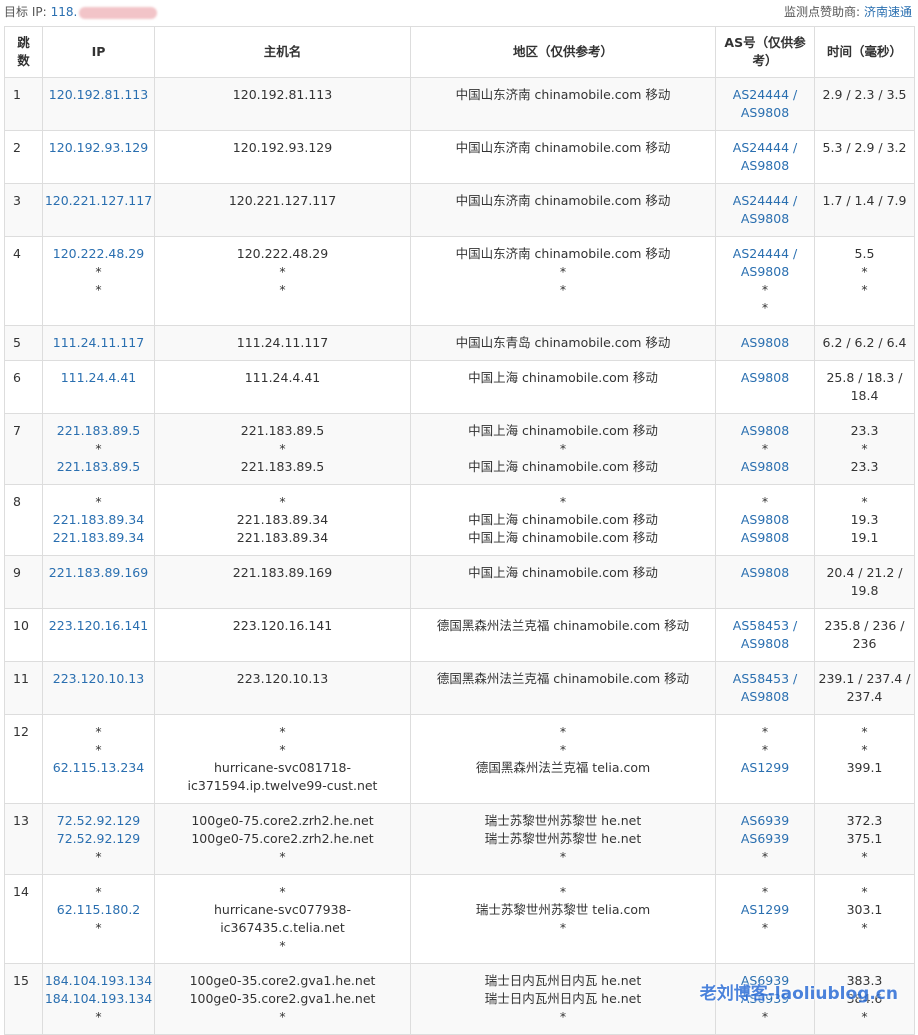  What do you see at coordinates (864, 767) in the screenshot?
I see `time-value: 399.1` at bounding box center [864, 767].